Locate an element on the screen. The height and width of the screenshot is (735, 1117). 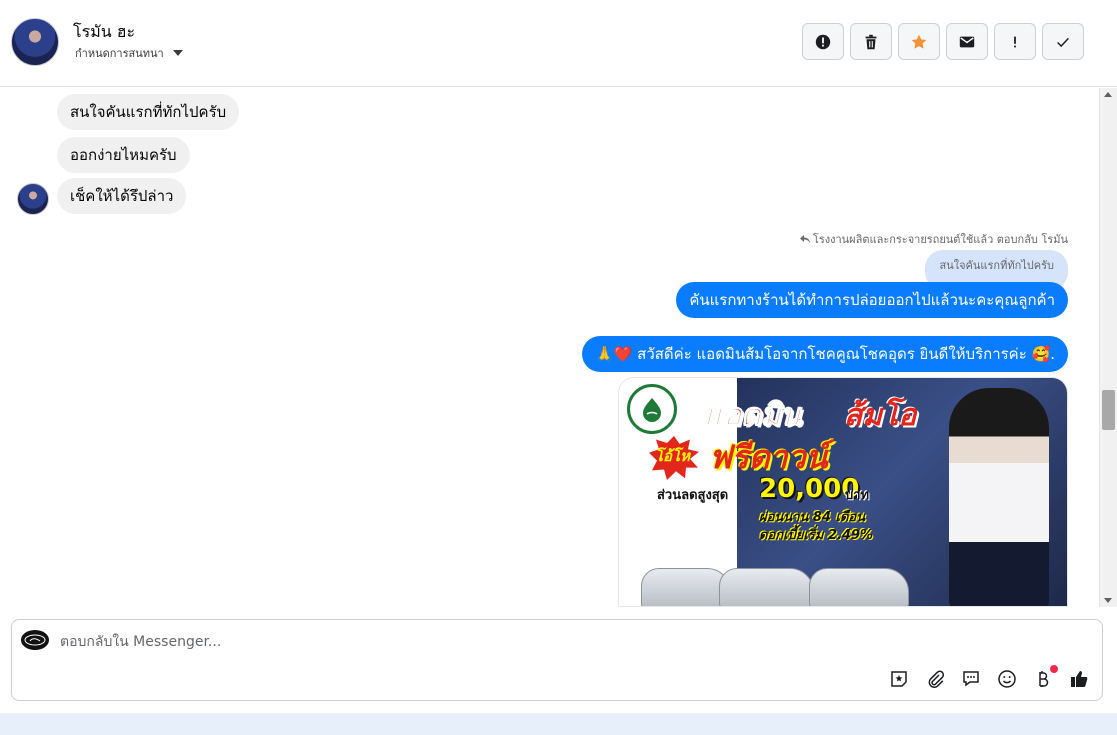
promo-rate: ดอกเบี้ยเริ่ม 2.49% is located at coordinates (816, 535).